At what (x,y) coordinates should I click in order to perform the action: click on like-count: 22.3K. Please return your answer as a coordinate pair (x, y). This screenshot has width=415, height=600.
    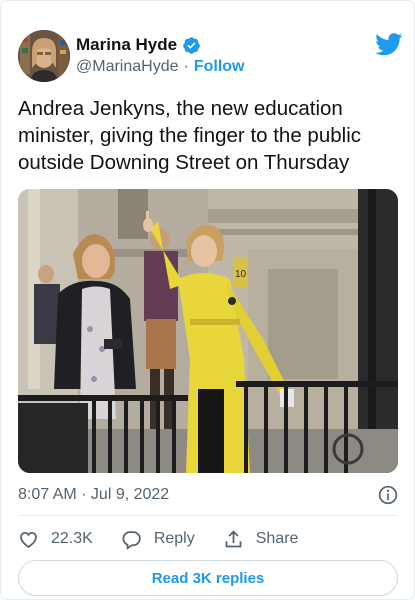
    Looking at the image, I should click on (72, 538).